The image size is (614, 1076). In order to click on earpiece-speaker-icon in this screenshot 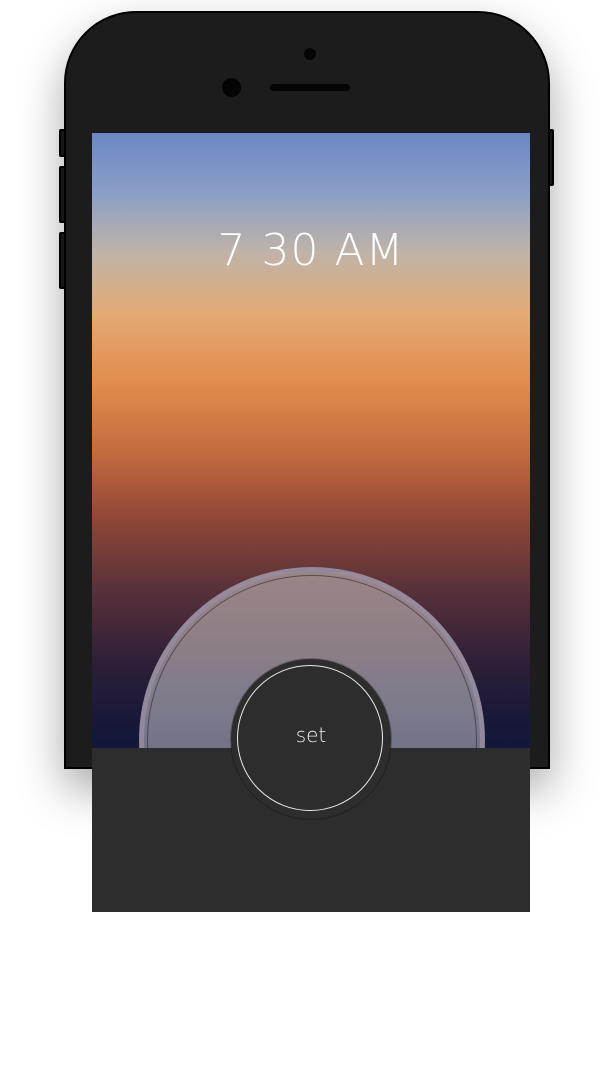, I will do `click(310, 87)`.